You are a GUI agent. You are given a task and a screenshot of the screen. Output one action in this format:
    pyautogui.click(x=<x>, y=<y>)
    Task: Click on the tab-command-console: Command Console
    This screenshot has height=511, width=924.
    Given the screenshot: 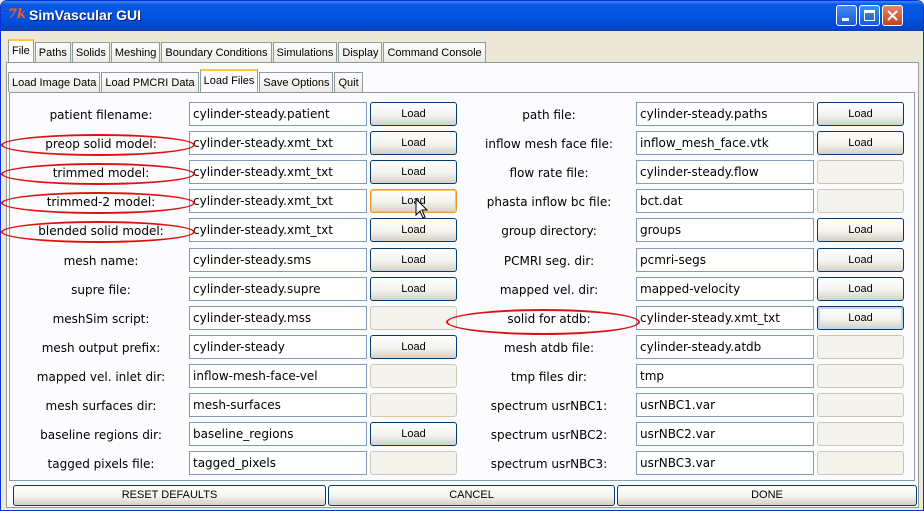 What is the action you would take?
    pyautogui.click(x=434, y=52)
    